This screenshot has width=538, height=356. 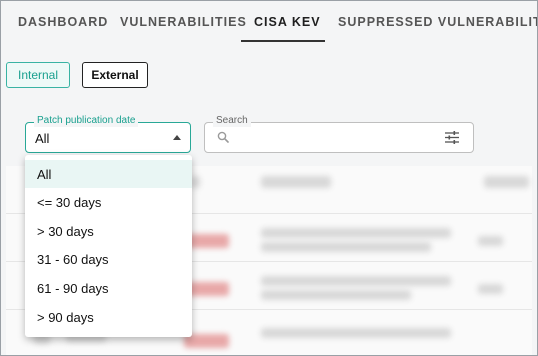 I want to click on active-tab-indicator, so click(x=283, y=41).